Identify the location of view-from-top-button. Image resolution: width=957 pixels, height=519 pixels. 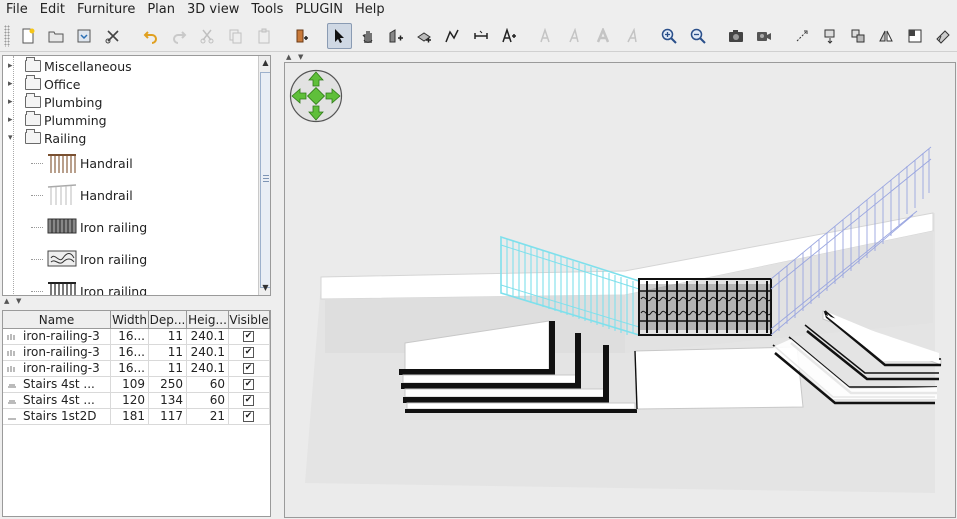
(914, 36).